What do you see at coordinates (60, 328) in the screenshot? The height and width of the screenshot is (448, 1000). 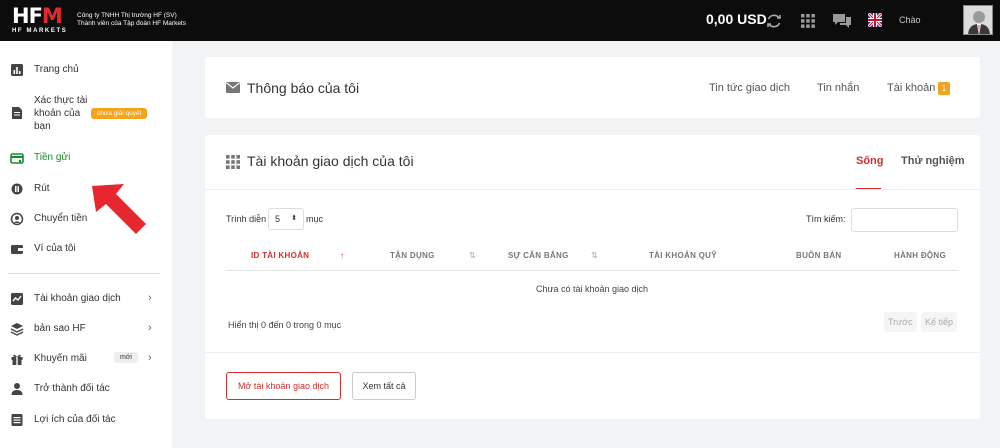 I see `sidebar-item-label: bản sao HF` at bounding box center [60, 328].